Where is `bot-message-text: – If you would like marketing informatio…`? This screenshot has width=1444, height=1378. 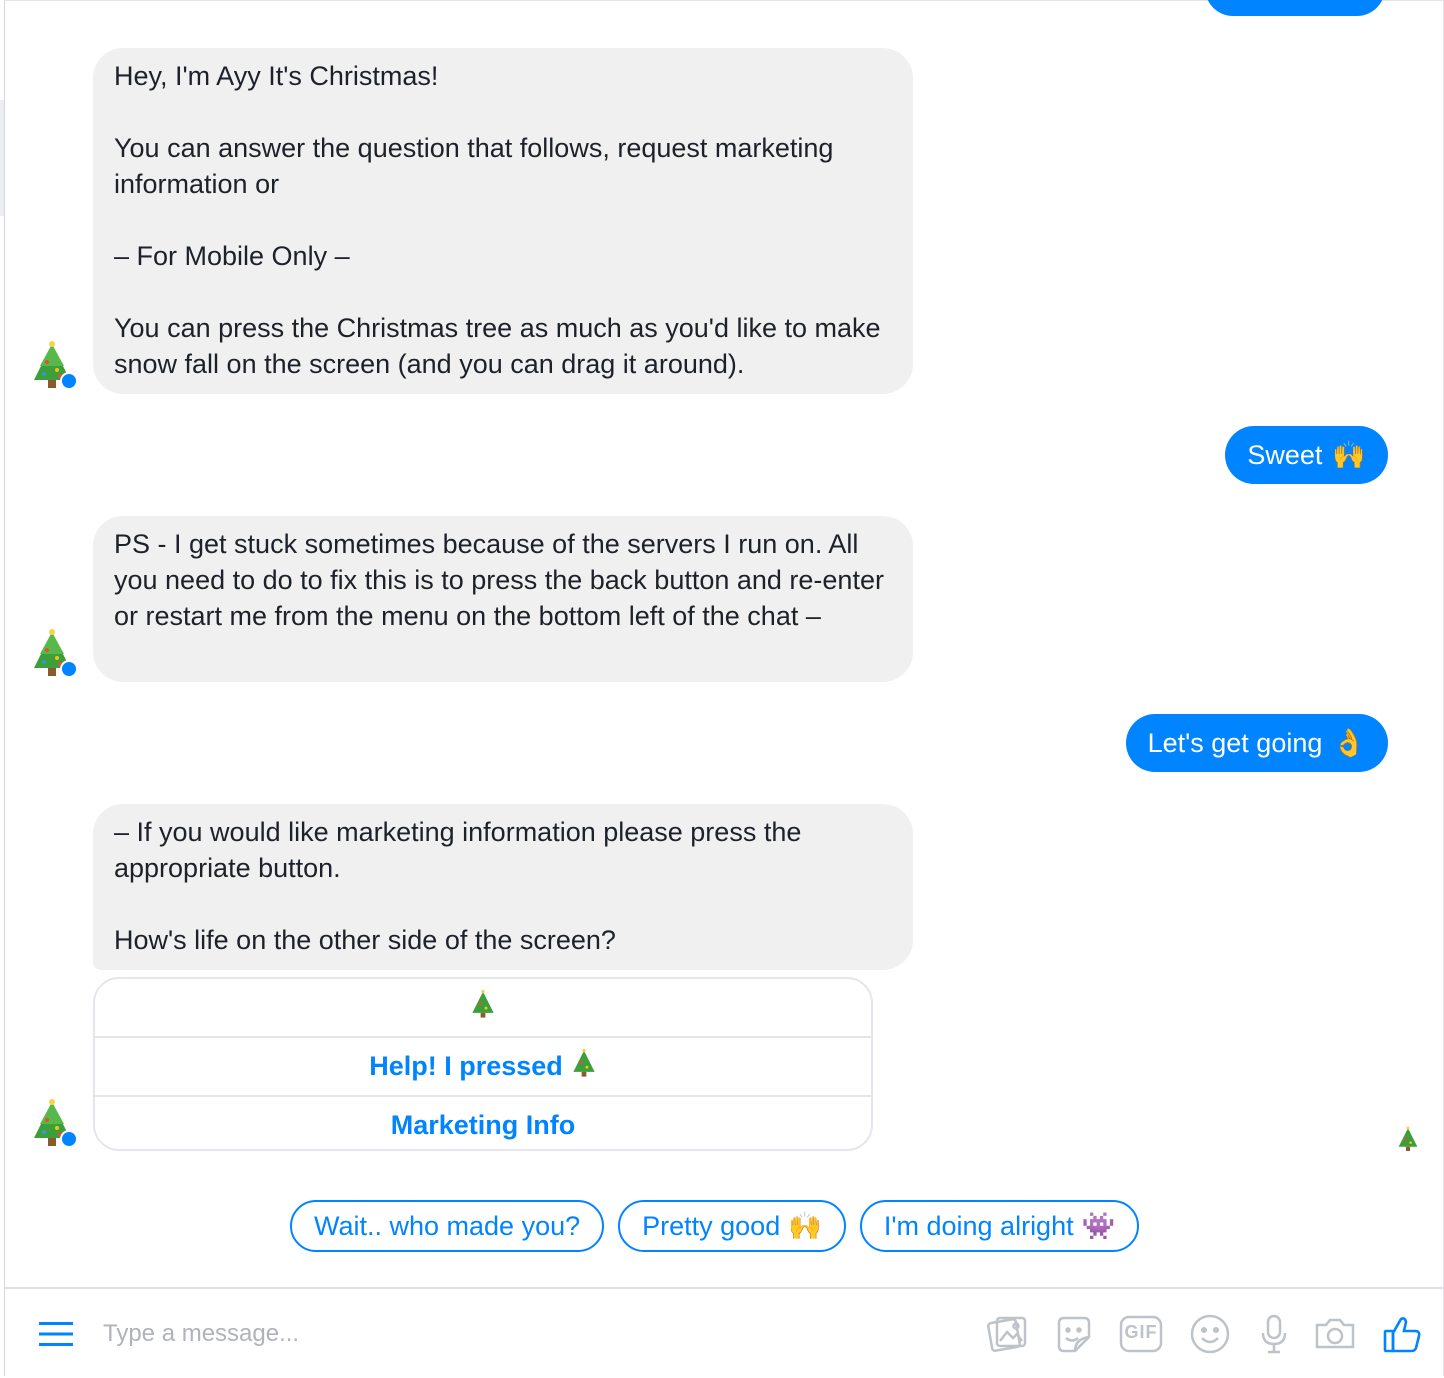 bot-message-text: – If you would like marketing informatio… is located at coordinates (458, 886).